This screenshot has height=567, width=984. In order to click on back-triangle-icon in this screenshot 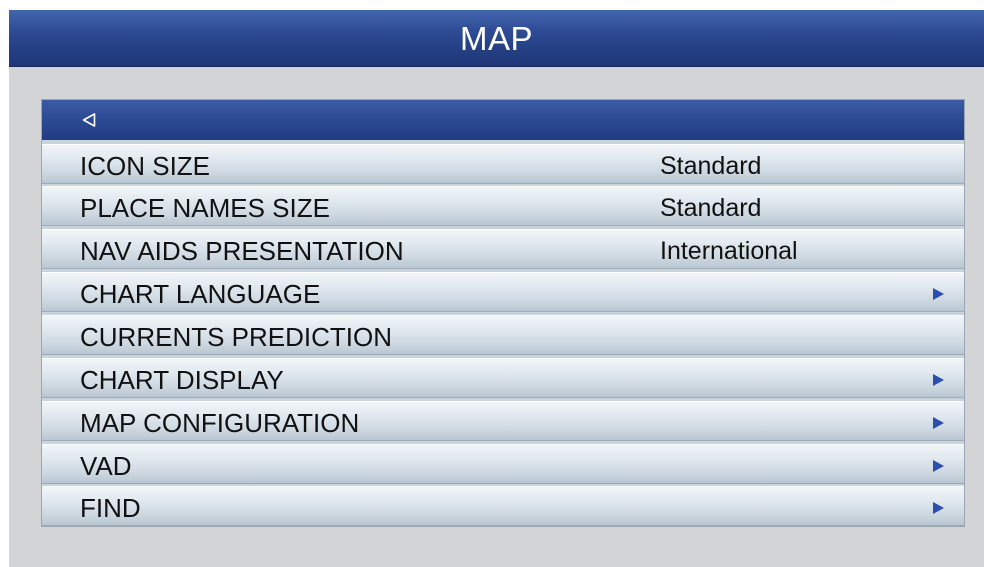, I will do `click(89, 120)`.